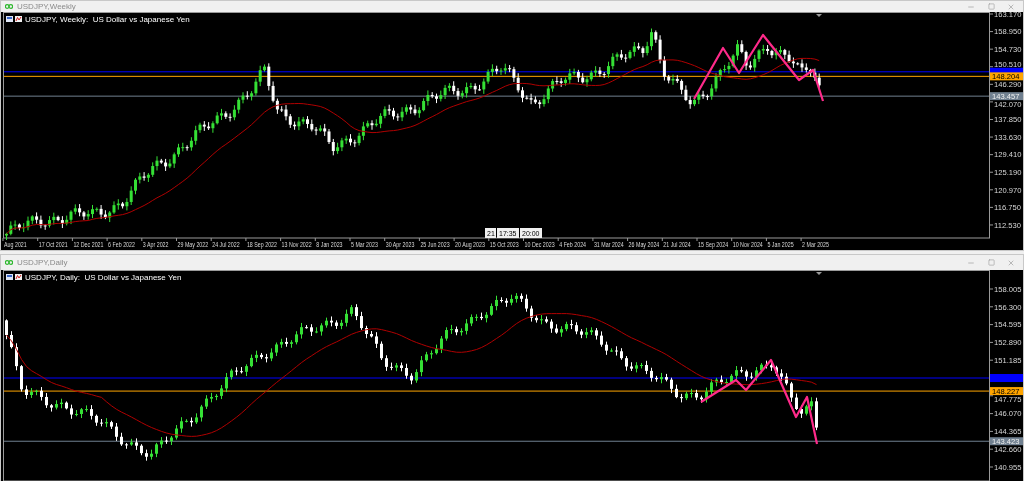 The image size is (1024, 481). What do you see at coordinates (107, 19) in the screenshot?
I see `chart-legend: USDJPY, Weekly: US Dollar vs Japanese Yen` at bounding box center [107, 19].